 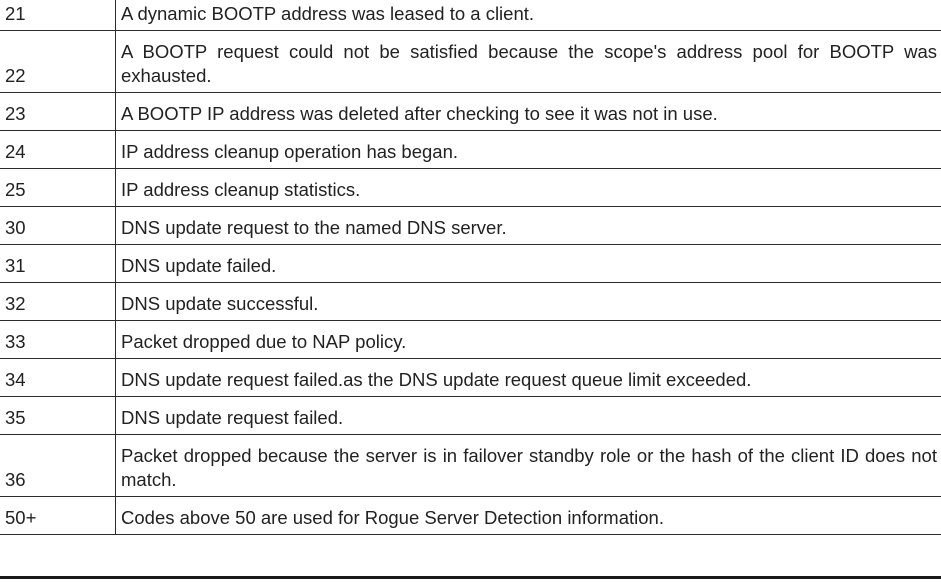 What do you see at coordinates (58, 465) in the screenshot?
I see `event-id-cell: 36` at bounding box center [58, 465].